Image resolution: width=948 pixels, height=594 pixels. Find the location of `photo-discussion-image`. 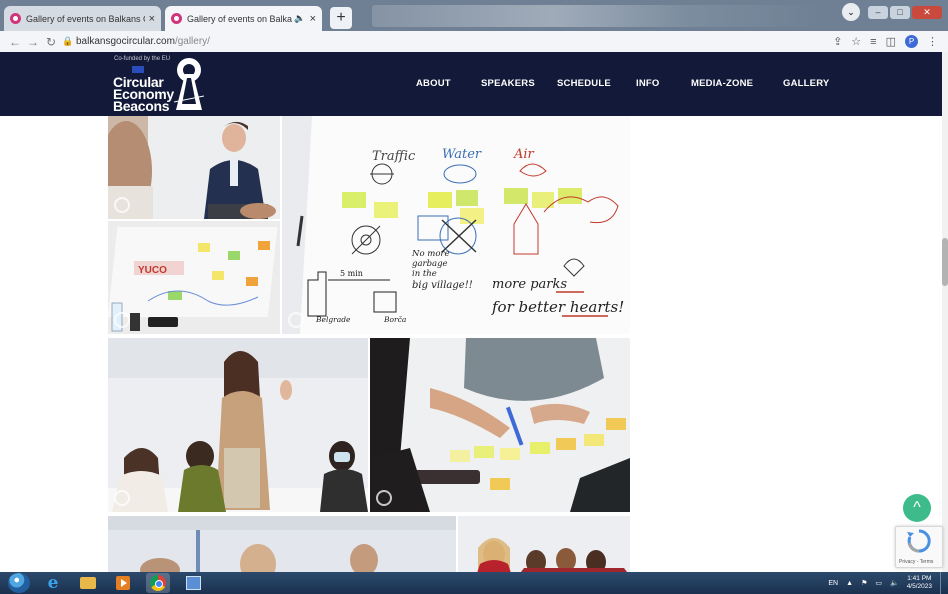

photo-discussion-image is located at coordinates (238, 425).